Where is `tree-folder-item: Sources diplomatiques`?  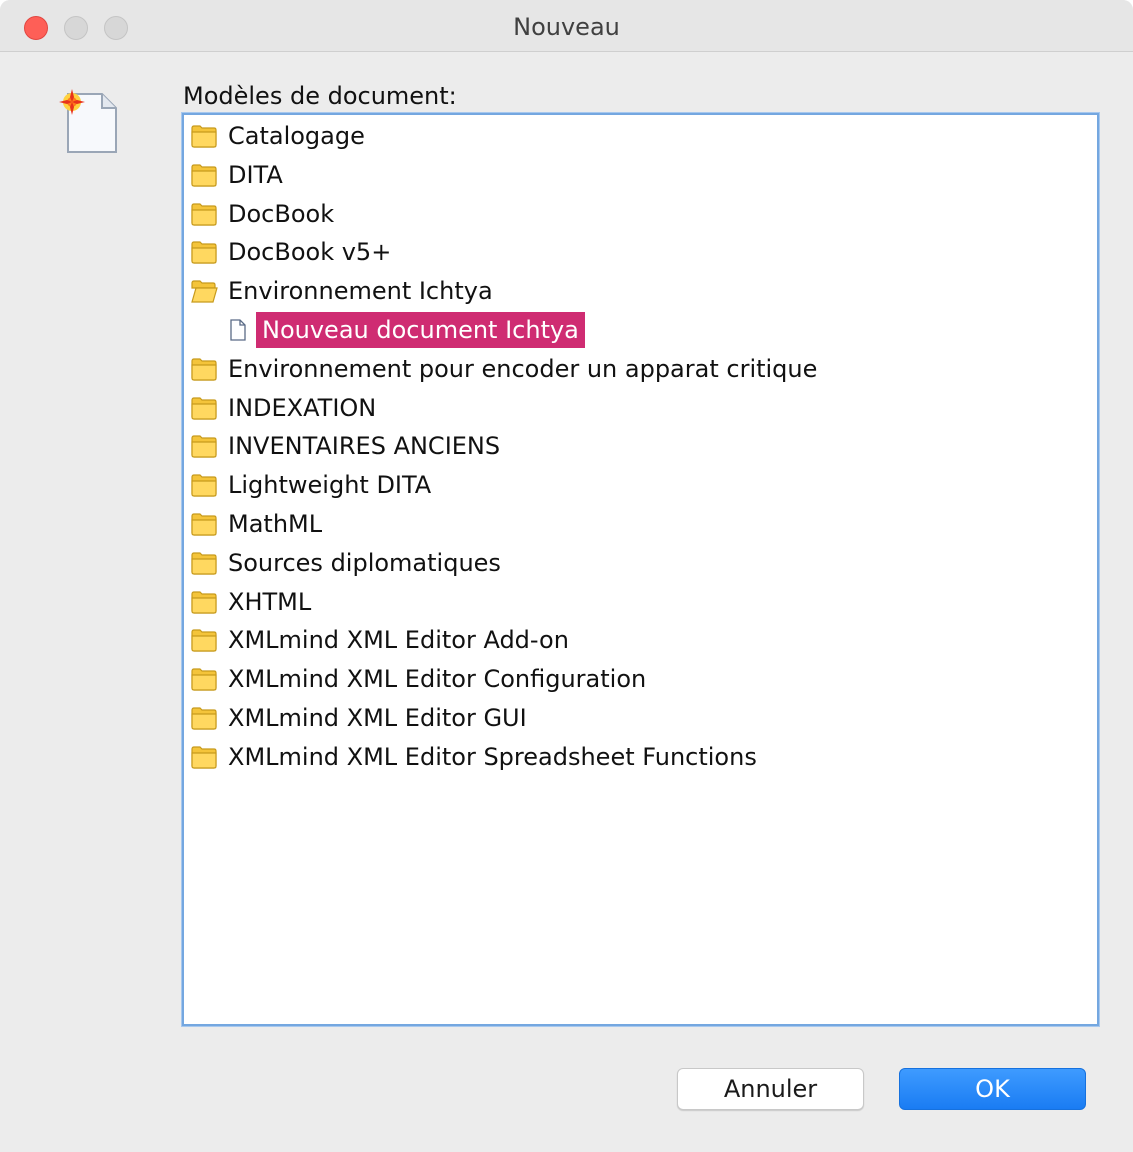
tree-folder-item: Sources diplomatiques is located at coordinates (346, 563).